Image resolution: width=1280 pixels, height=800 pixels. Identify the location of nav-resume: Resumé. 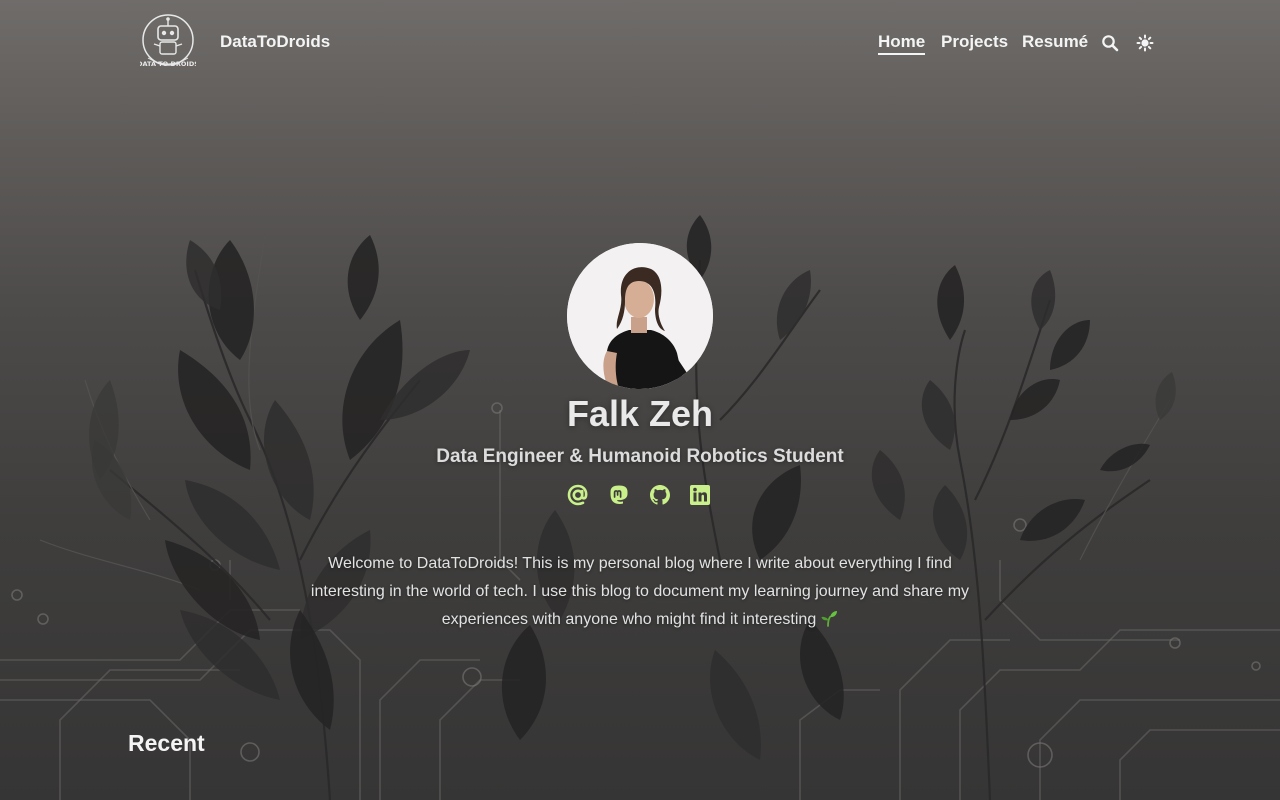
(1055, 42).